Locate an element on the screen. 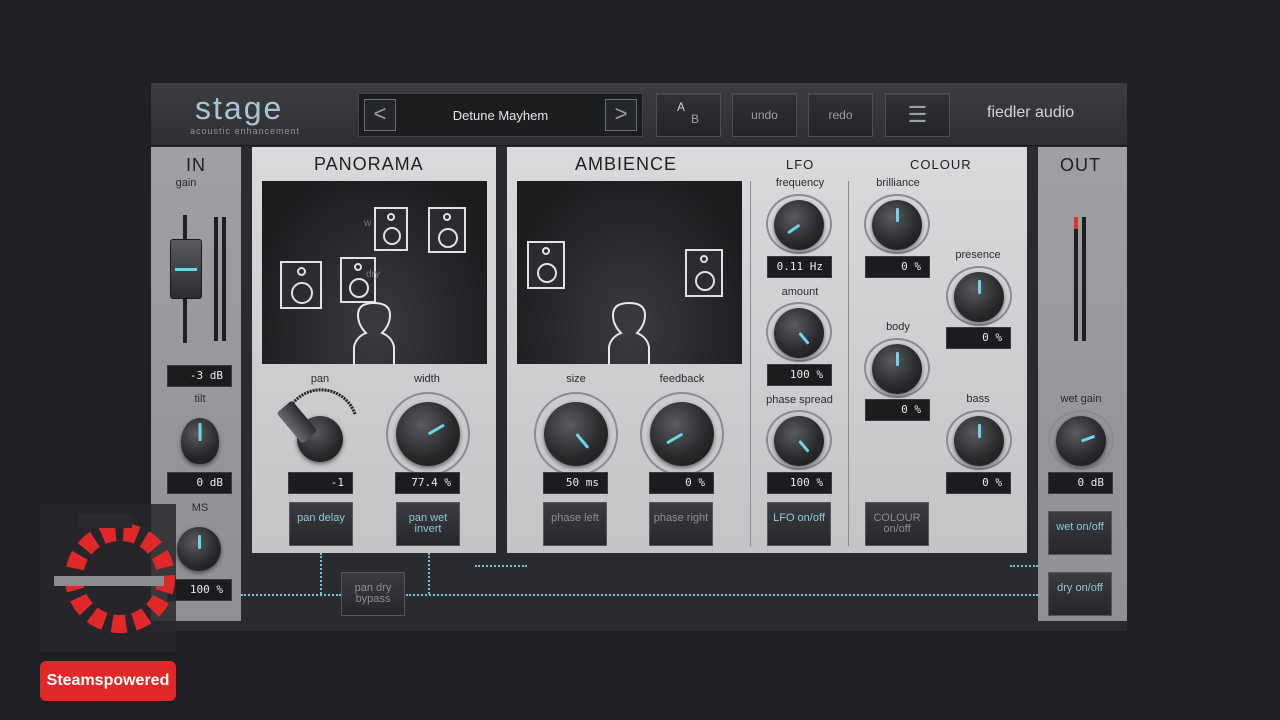 Image resolution: width=1280 pixels, height=720 pixels. ms-value: 100 % is located at coordinates (199, 590).